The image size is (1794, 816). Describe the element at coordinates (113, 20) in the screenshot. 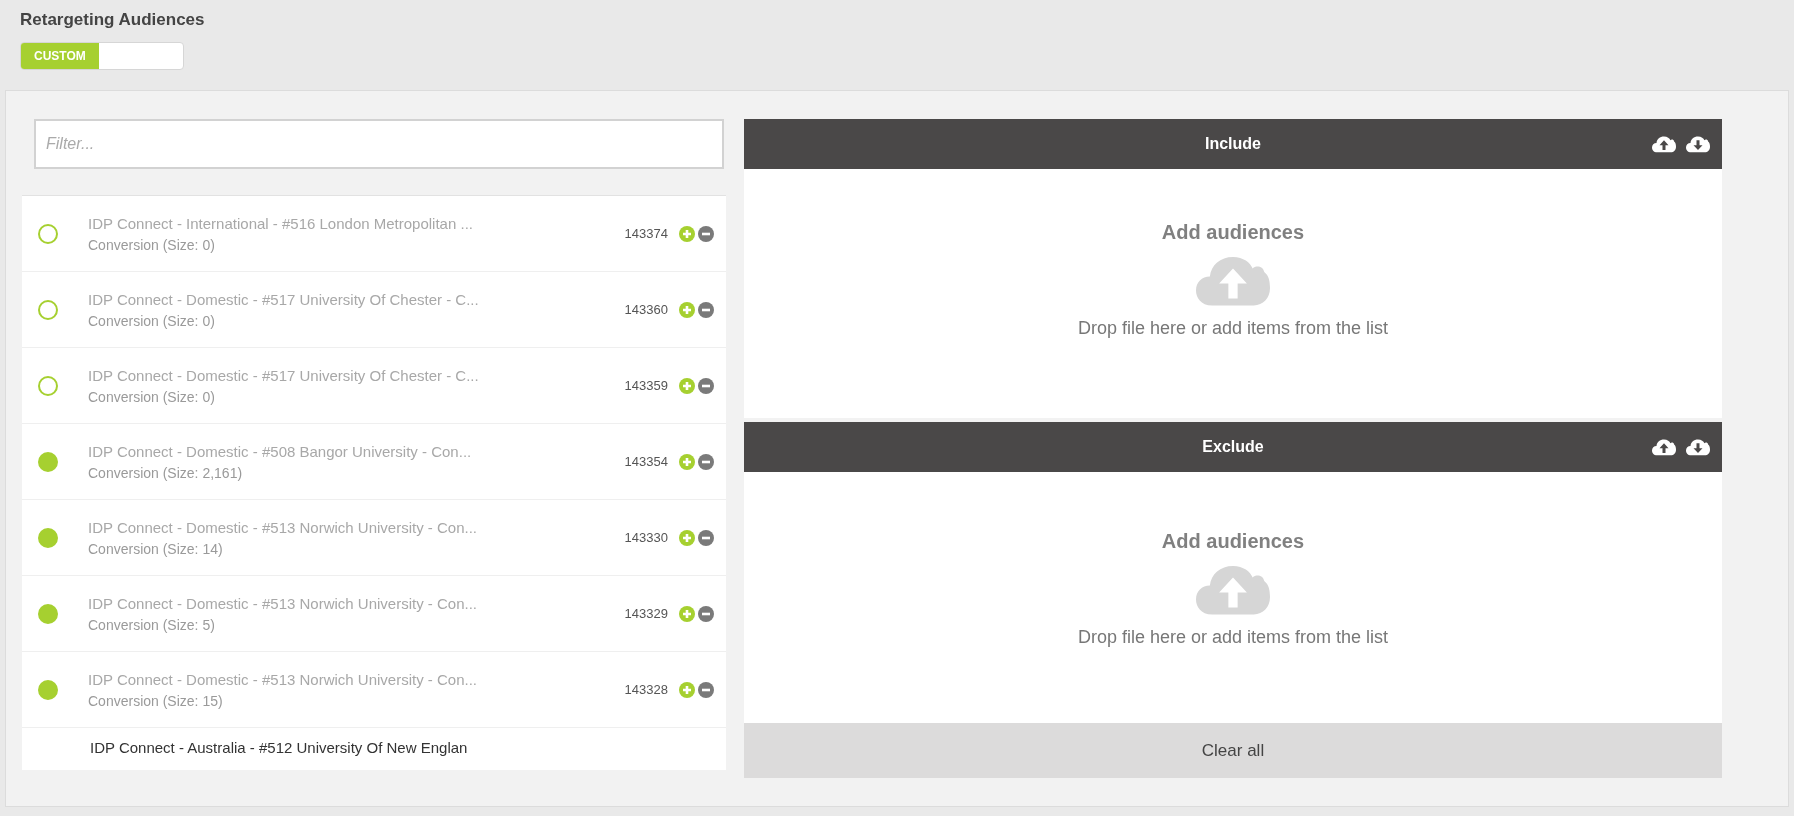

I see `page-title: Retargeting Audiences` at that location.